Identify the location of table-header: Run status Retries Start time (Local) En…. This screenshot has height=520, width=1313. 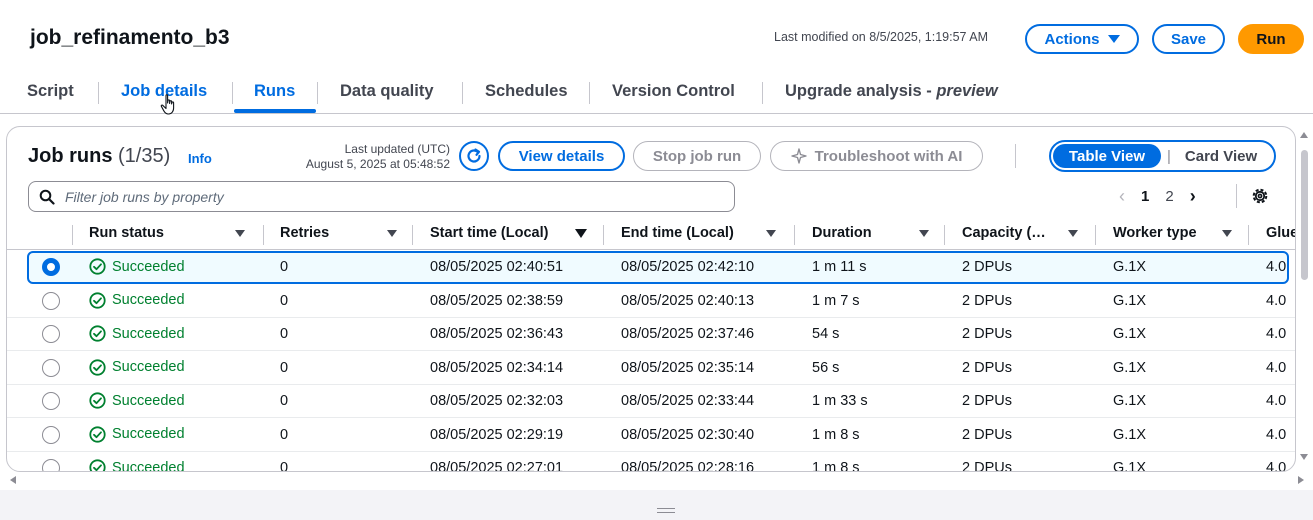
(651, 234).